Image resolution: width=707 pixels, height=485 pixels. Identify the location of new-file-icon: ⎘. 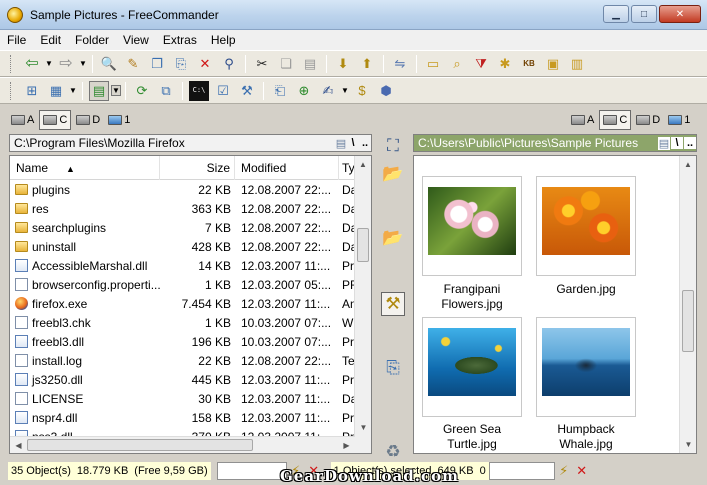
(393, 368).